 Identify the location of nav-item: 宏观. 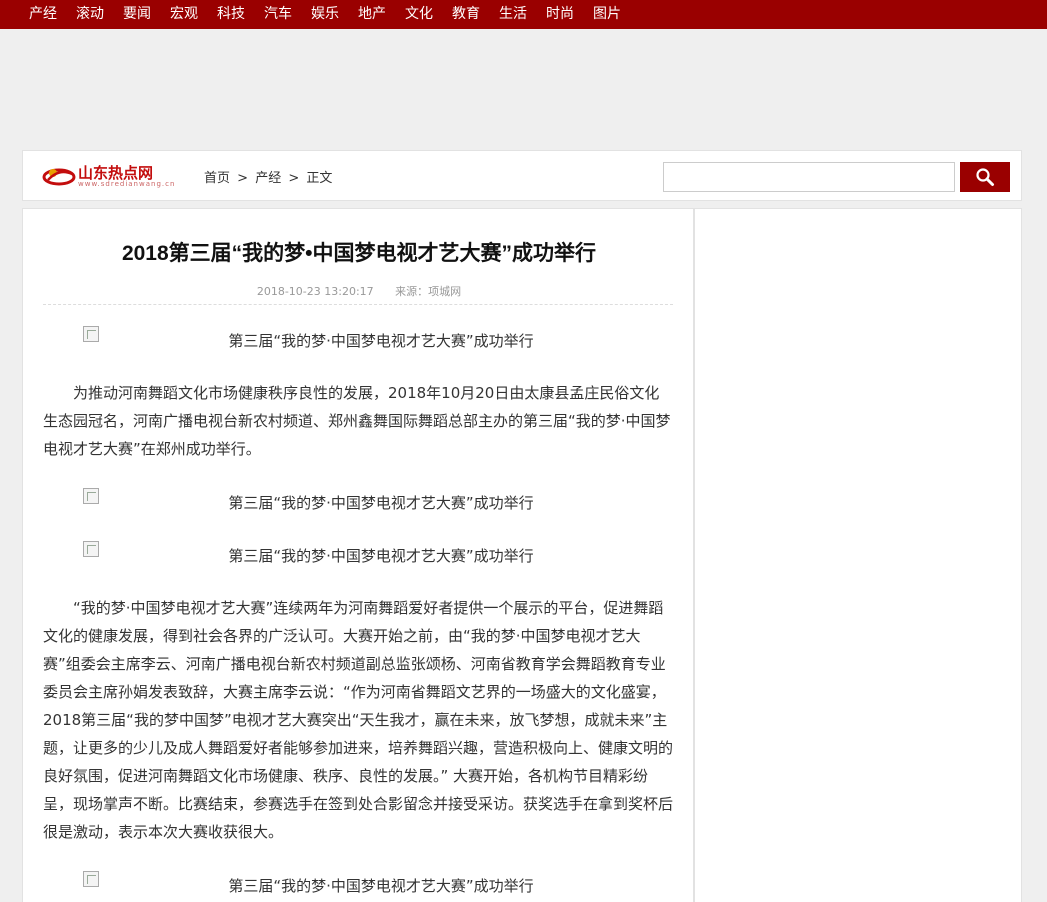
(184, 14).